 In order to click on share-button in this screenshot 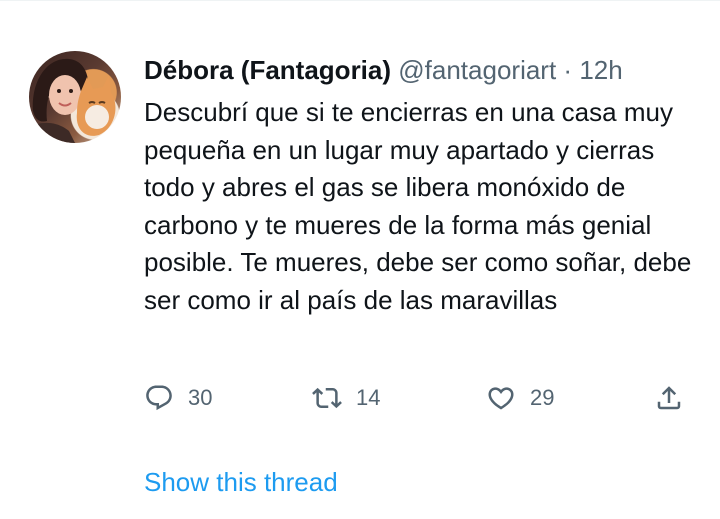, I will do `click(669, 398)`.